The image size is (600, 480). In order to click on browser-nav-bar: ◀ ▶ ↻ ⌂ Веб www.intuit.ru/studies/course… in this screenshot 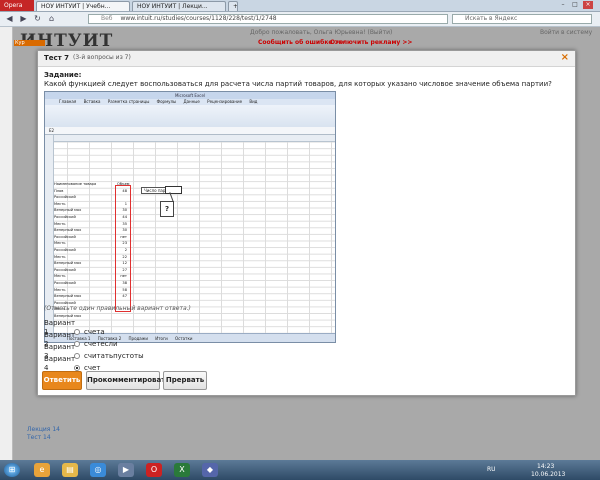, I will do `click(300, 19)`.